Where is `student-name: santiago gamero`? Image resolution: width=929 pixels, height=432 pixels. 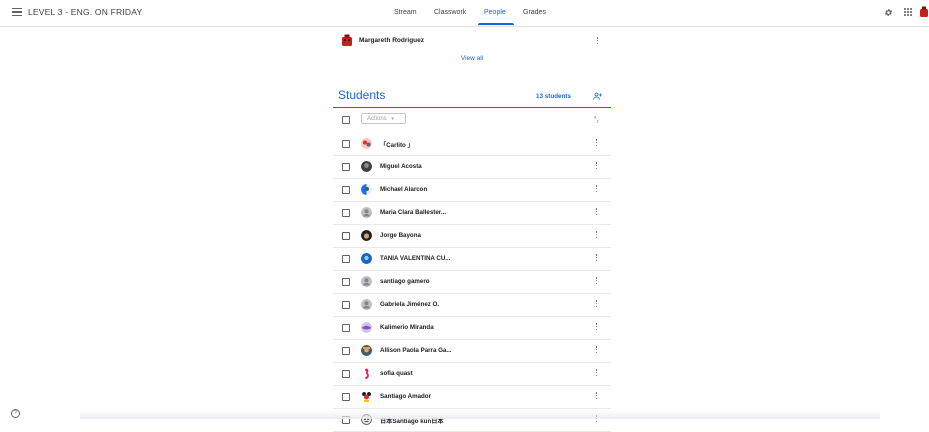 student-name: santiago gamero is located at coordinates (405, 281).